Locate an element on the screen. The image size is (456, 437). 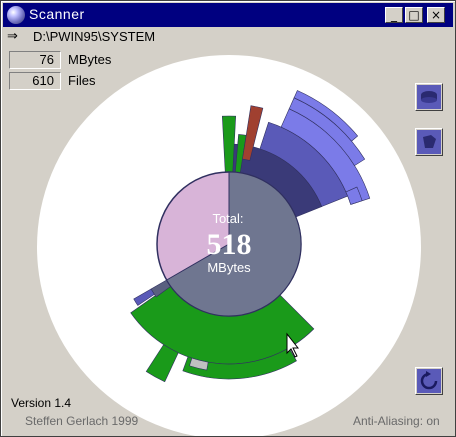
refresh-button is located at coordinates (429, 381).